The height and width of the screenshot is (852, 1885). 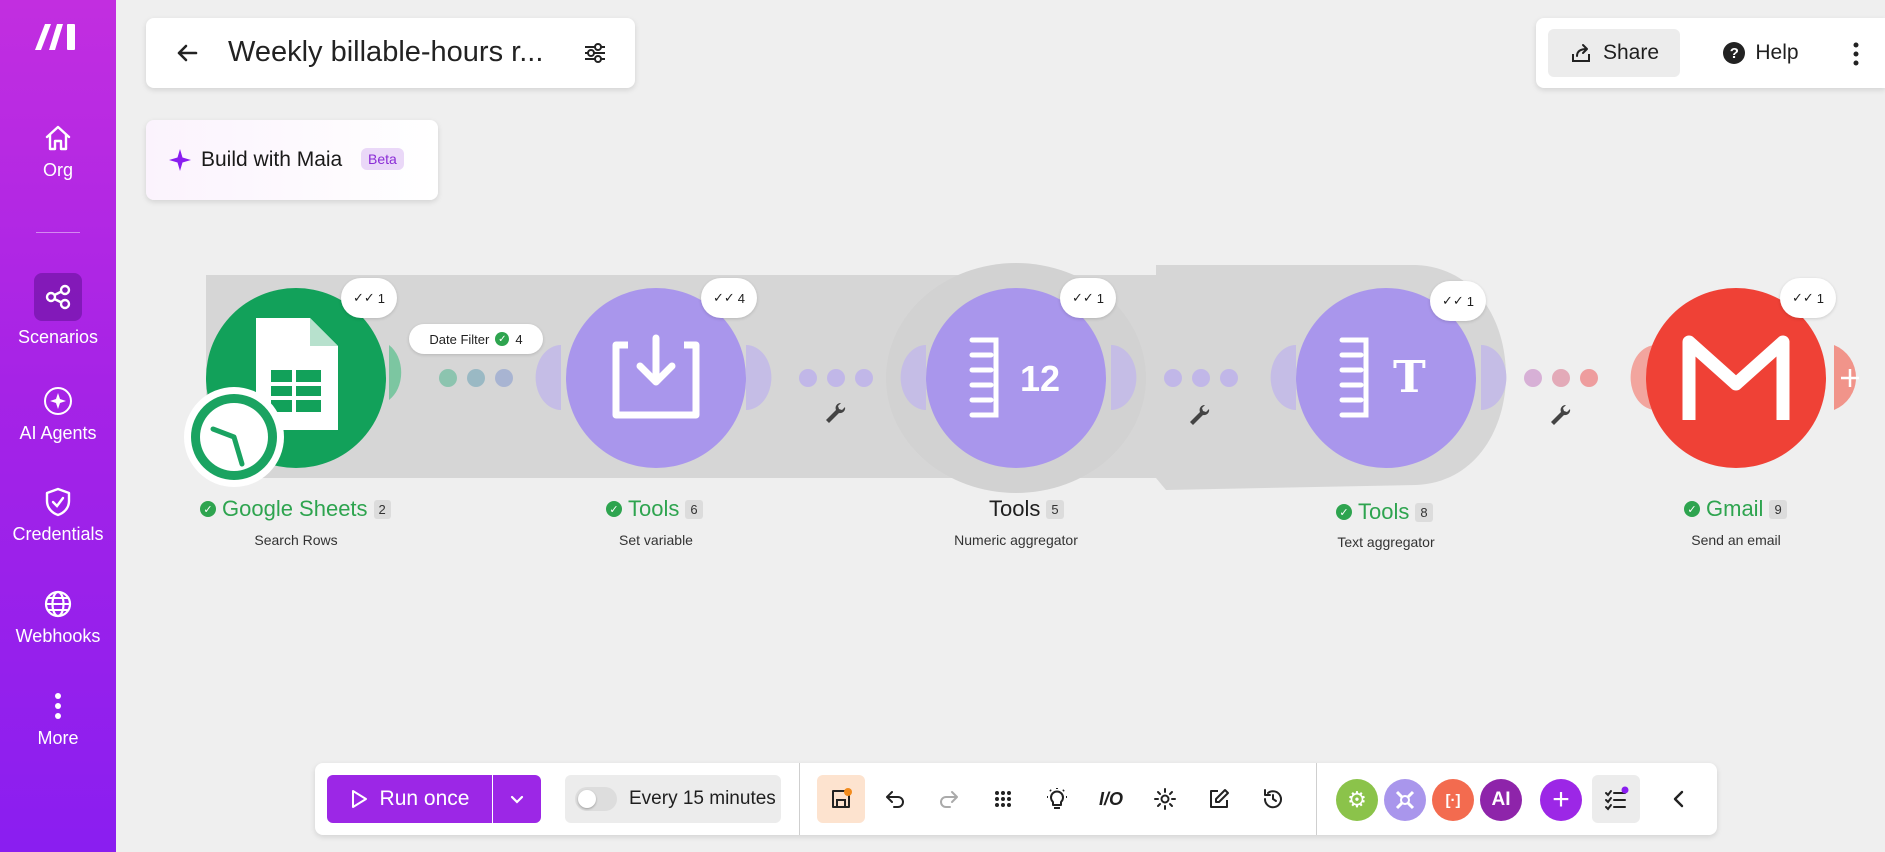 What do you see at coordinates (58, 297) in the screenshot?
I see `share-nodes-icon` at bounding box center [58, 297].